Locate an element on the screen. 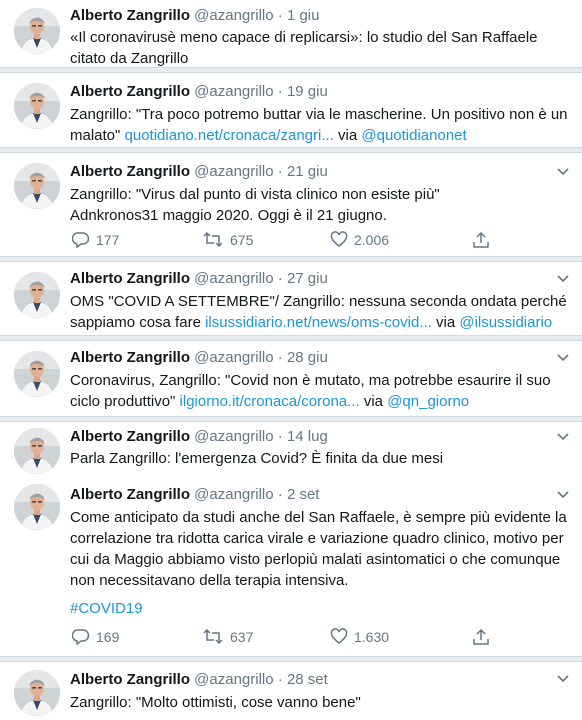 The width and height of the screenshot is (582, 720). tweet-header: Alberto Zangrillo @azangrillo · 21 giu is located at coordinates (199, 172).